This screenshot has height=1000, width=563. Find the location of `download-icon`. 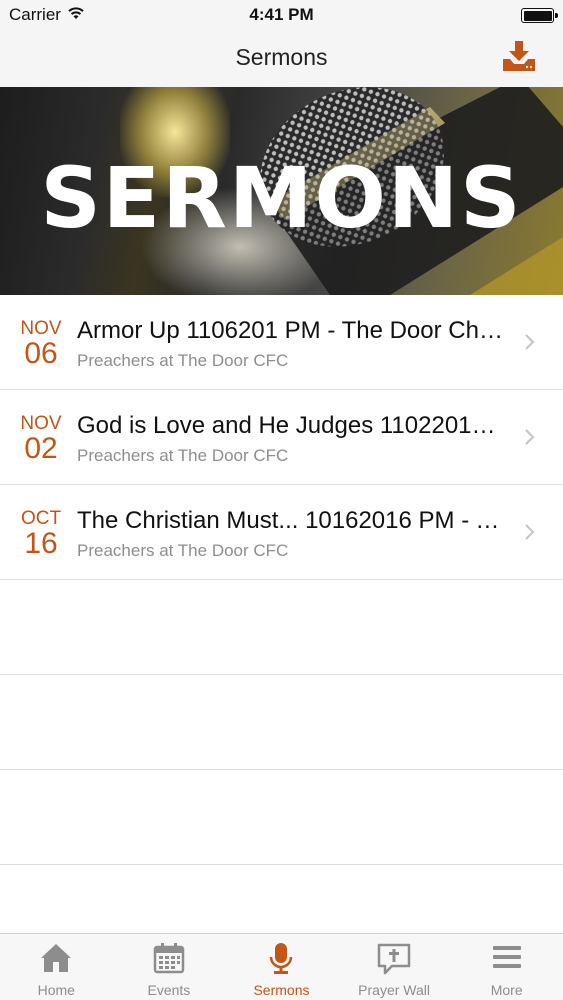

download-icon is located at coordinates (519, 56).